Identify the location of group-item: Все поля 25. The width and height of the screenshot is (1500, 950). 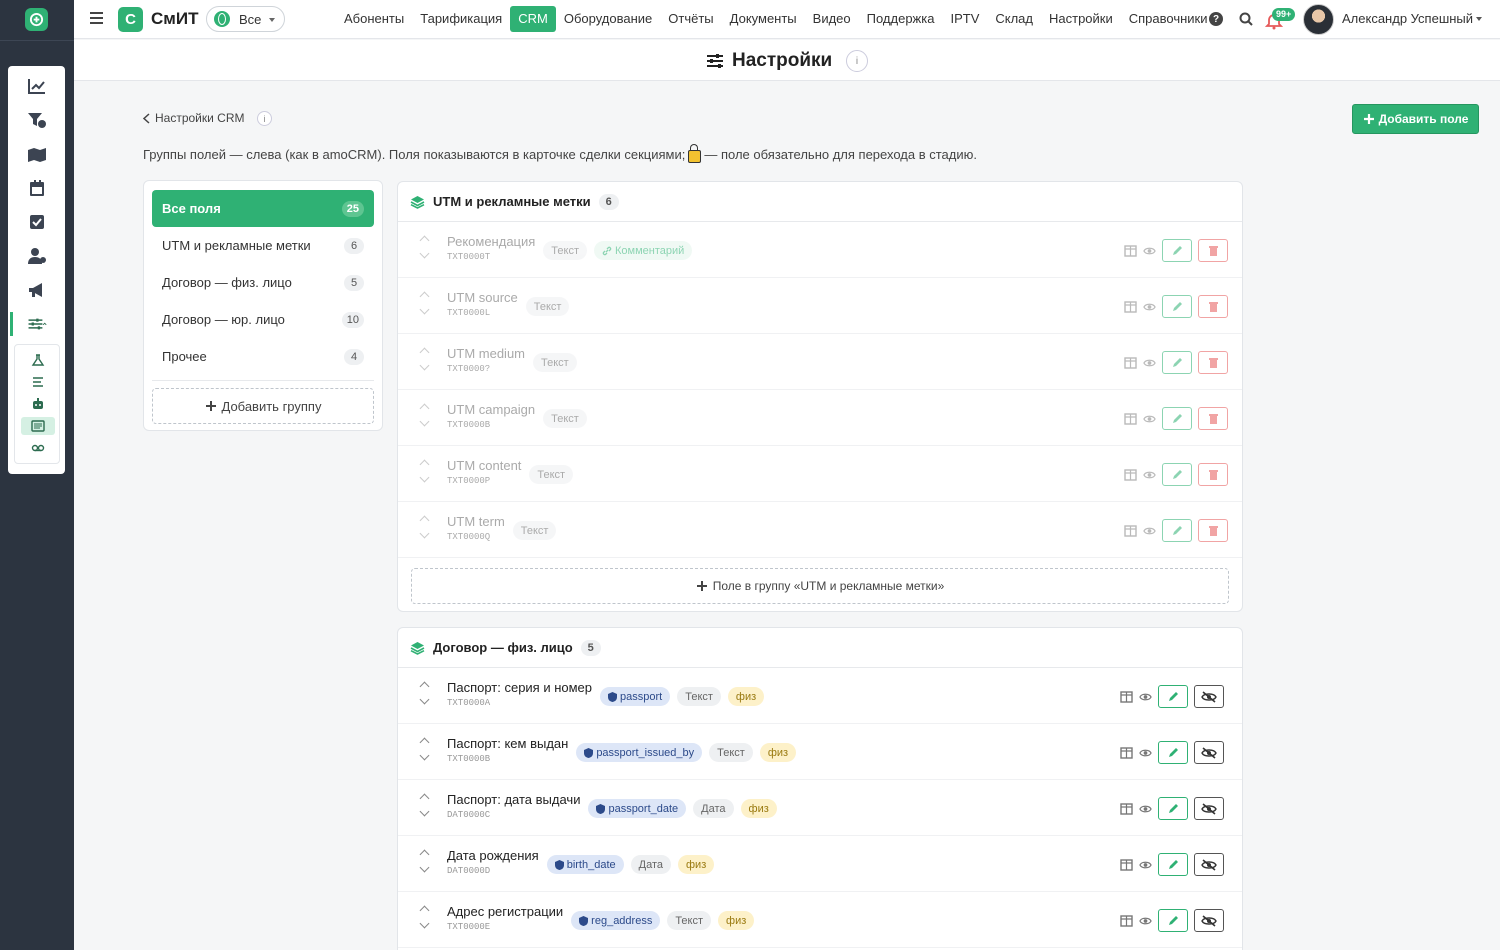
(263, 208).